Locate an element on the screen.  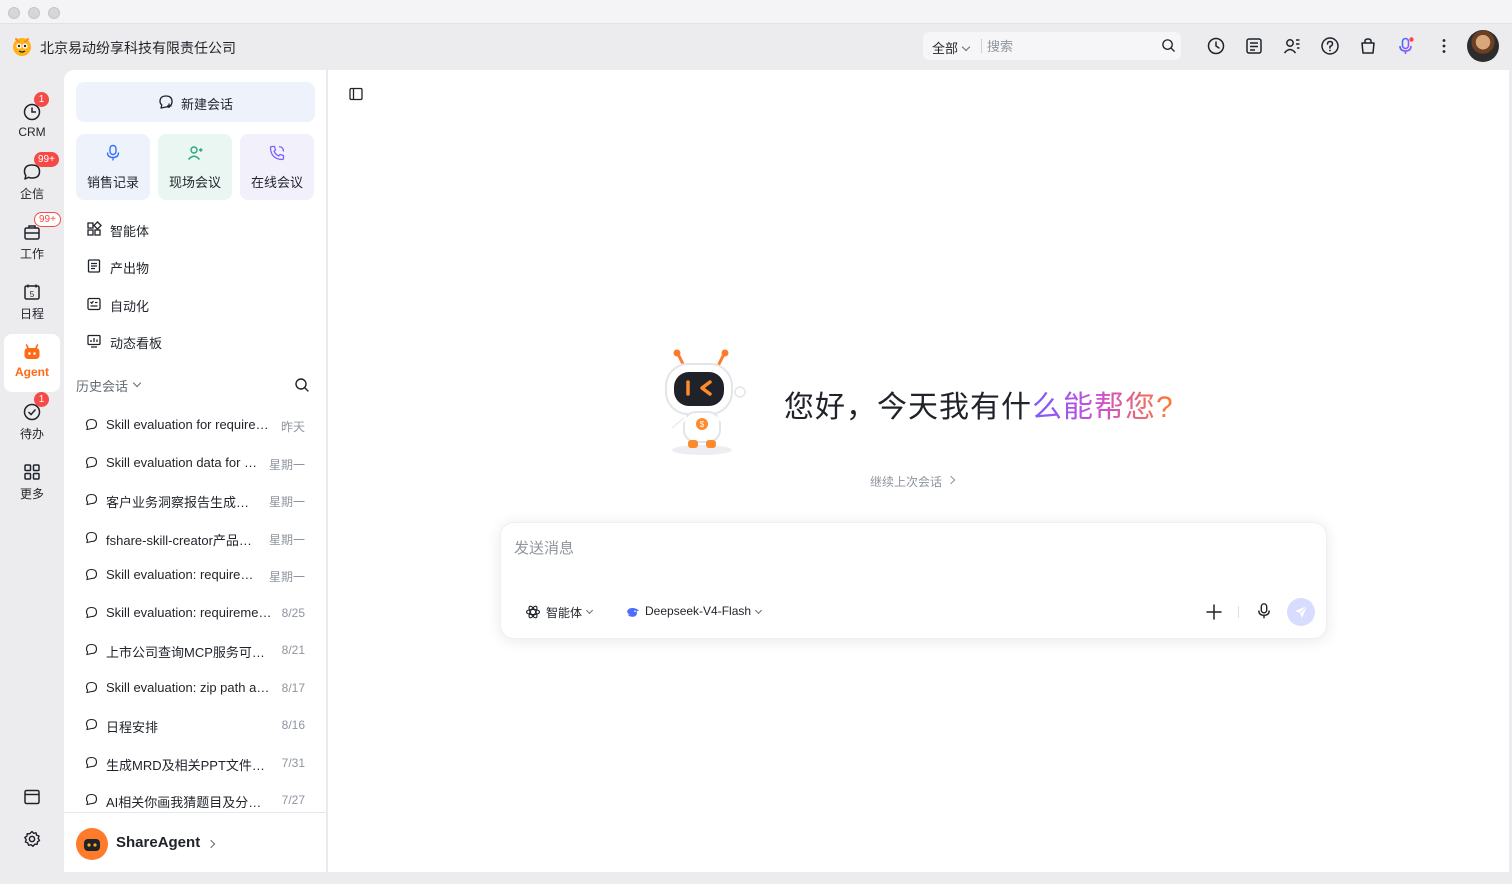
nav-item-qixin: 99+ 企信 is located at coordinates (32, 182).